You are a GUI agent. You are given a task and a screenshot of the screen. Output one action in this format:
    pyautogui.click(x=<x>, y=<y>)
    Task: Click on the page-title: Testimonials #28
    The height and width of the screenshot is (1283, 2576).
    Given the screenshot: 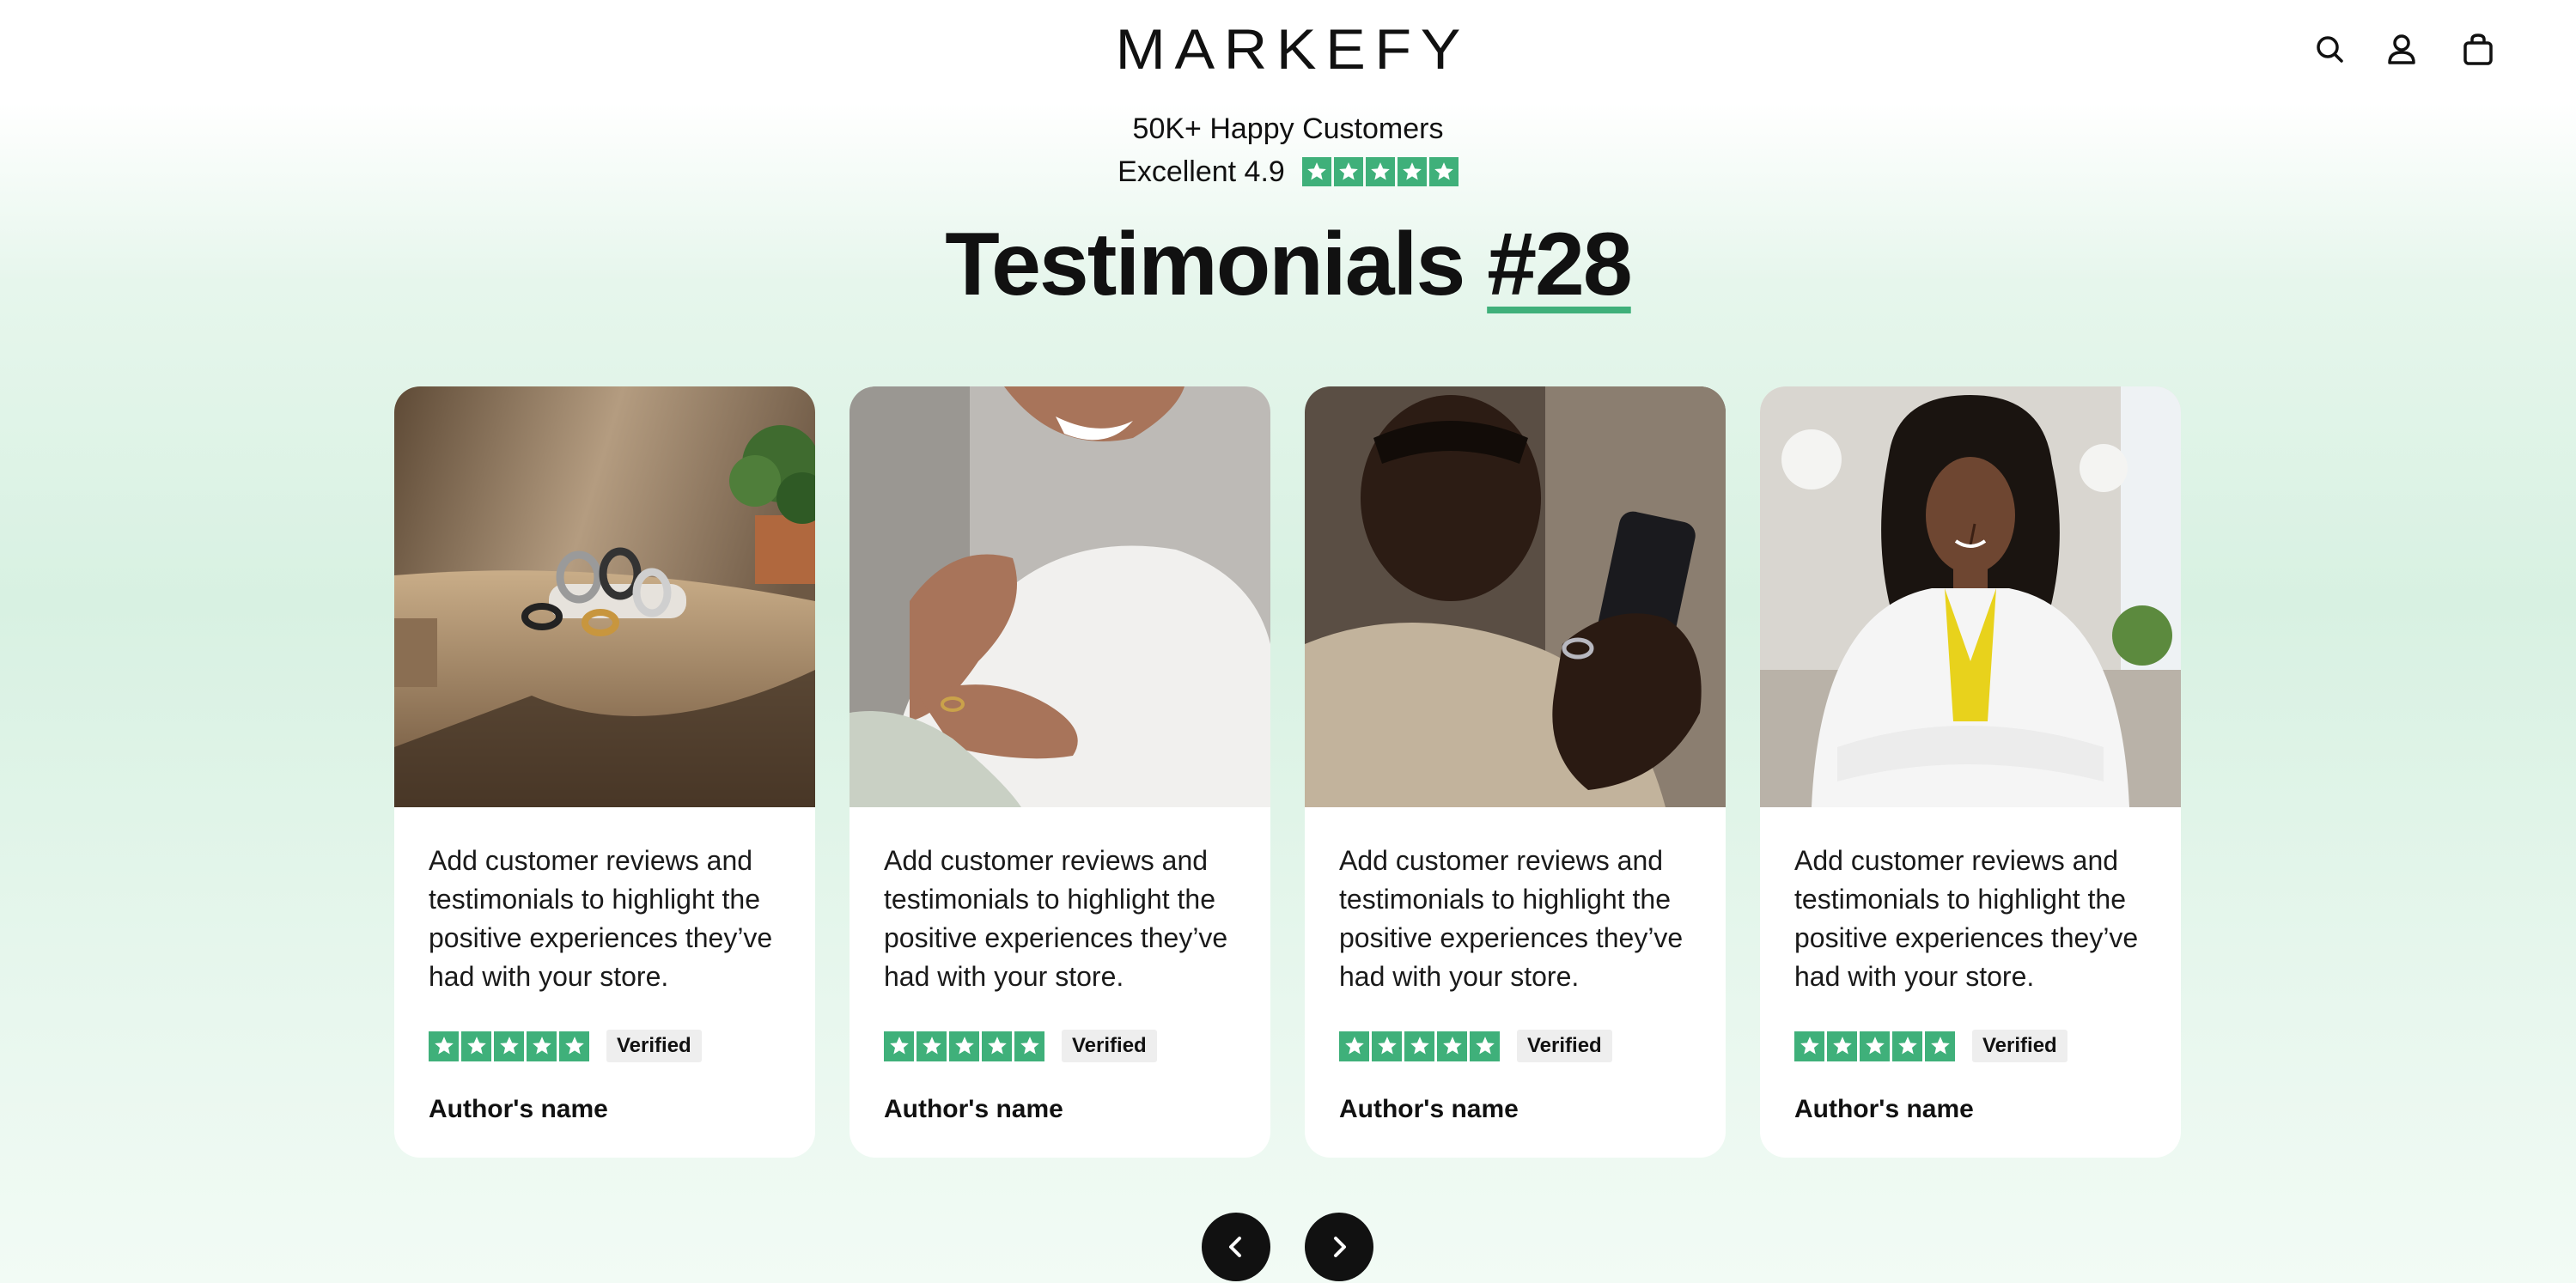 What is the action you would take?
    pyautogui.click(x=1288, y=264)
    